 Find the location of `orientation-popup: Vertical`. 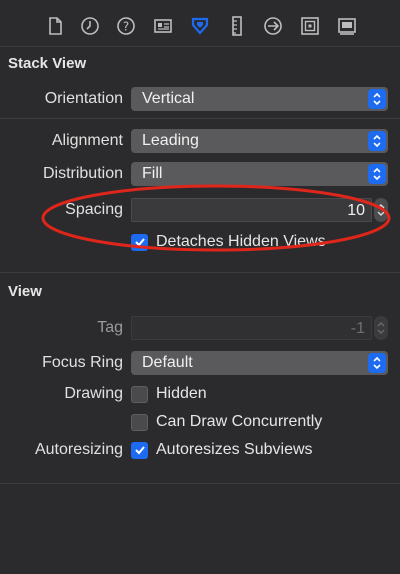

orientation-popup: Vertical is located at coordinates (259, 99).